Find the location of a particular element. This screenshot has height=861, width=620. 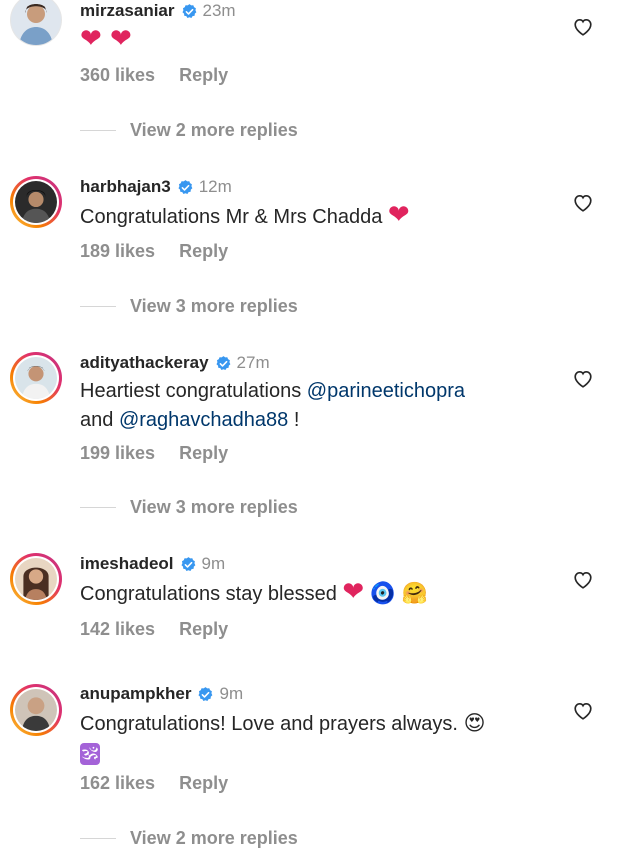

comment-meta: 199 likes Reply is located at coordinates (154, 453).